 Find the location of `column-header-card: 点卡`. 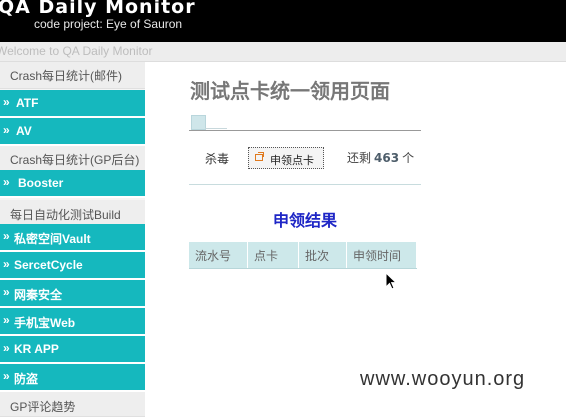

column-header-card: 点卡 is located at coordinates (273, 255).